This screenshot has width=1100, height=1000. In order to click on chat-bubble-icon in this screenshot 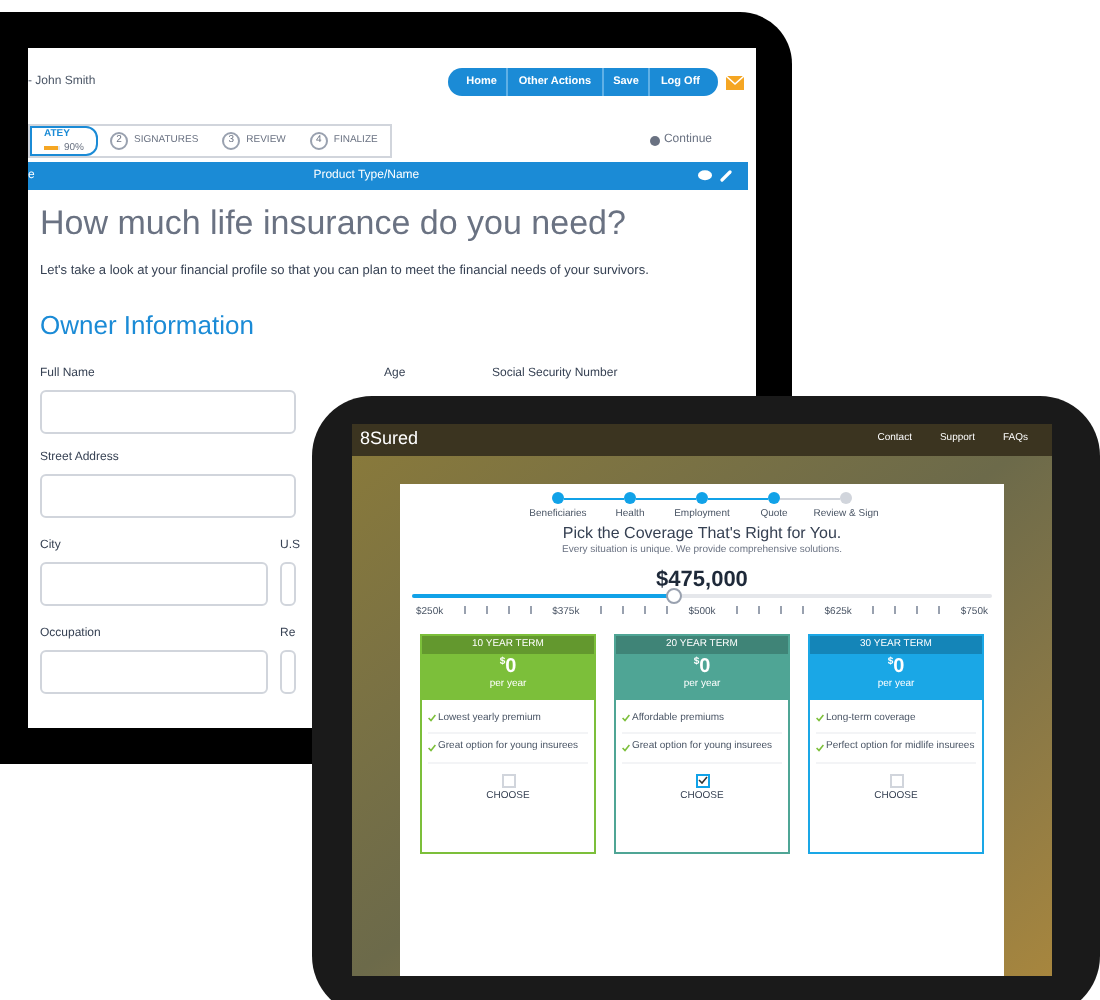, I will do `click(704, 176)`.